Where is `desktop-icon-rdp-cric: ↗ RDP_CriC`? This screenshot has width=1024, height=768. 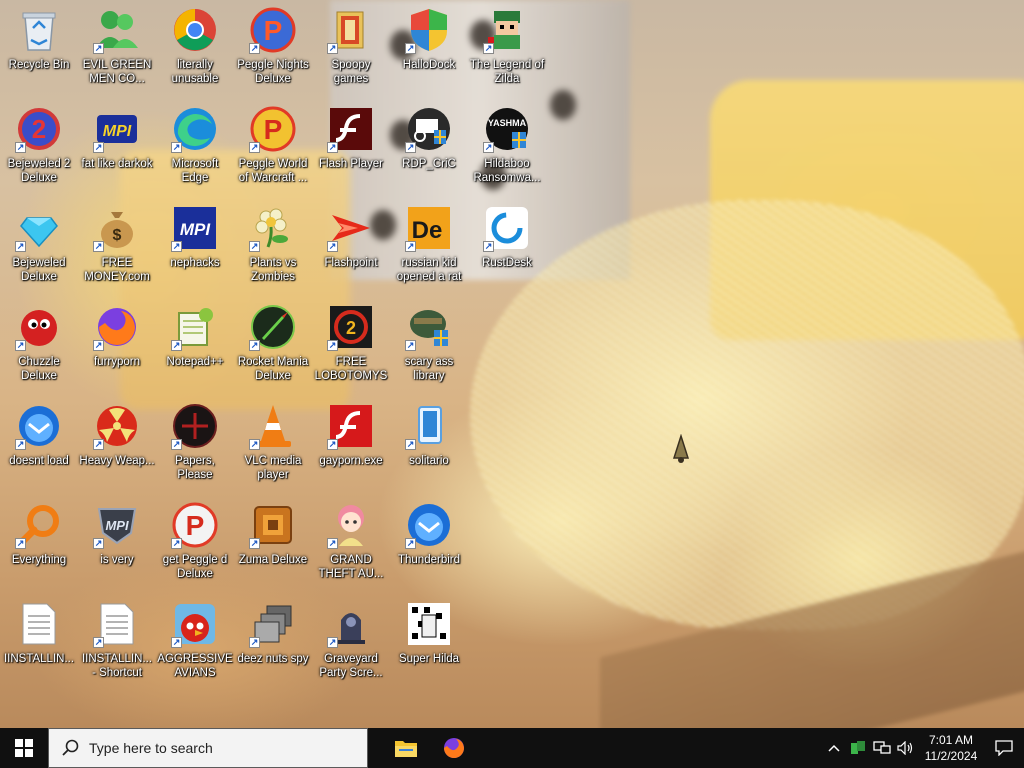 desktop-icon-rdp-cric: ↗ RDP_CriC is located at coordinates (429, 147).